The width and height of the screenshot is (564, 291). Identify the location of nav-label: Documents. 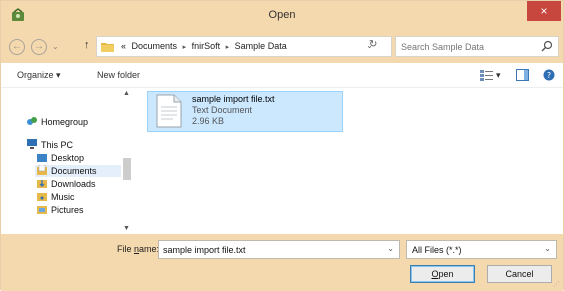
(74, 171).